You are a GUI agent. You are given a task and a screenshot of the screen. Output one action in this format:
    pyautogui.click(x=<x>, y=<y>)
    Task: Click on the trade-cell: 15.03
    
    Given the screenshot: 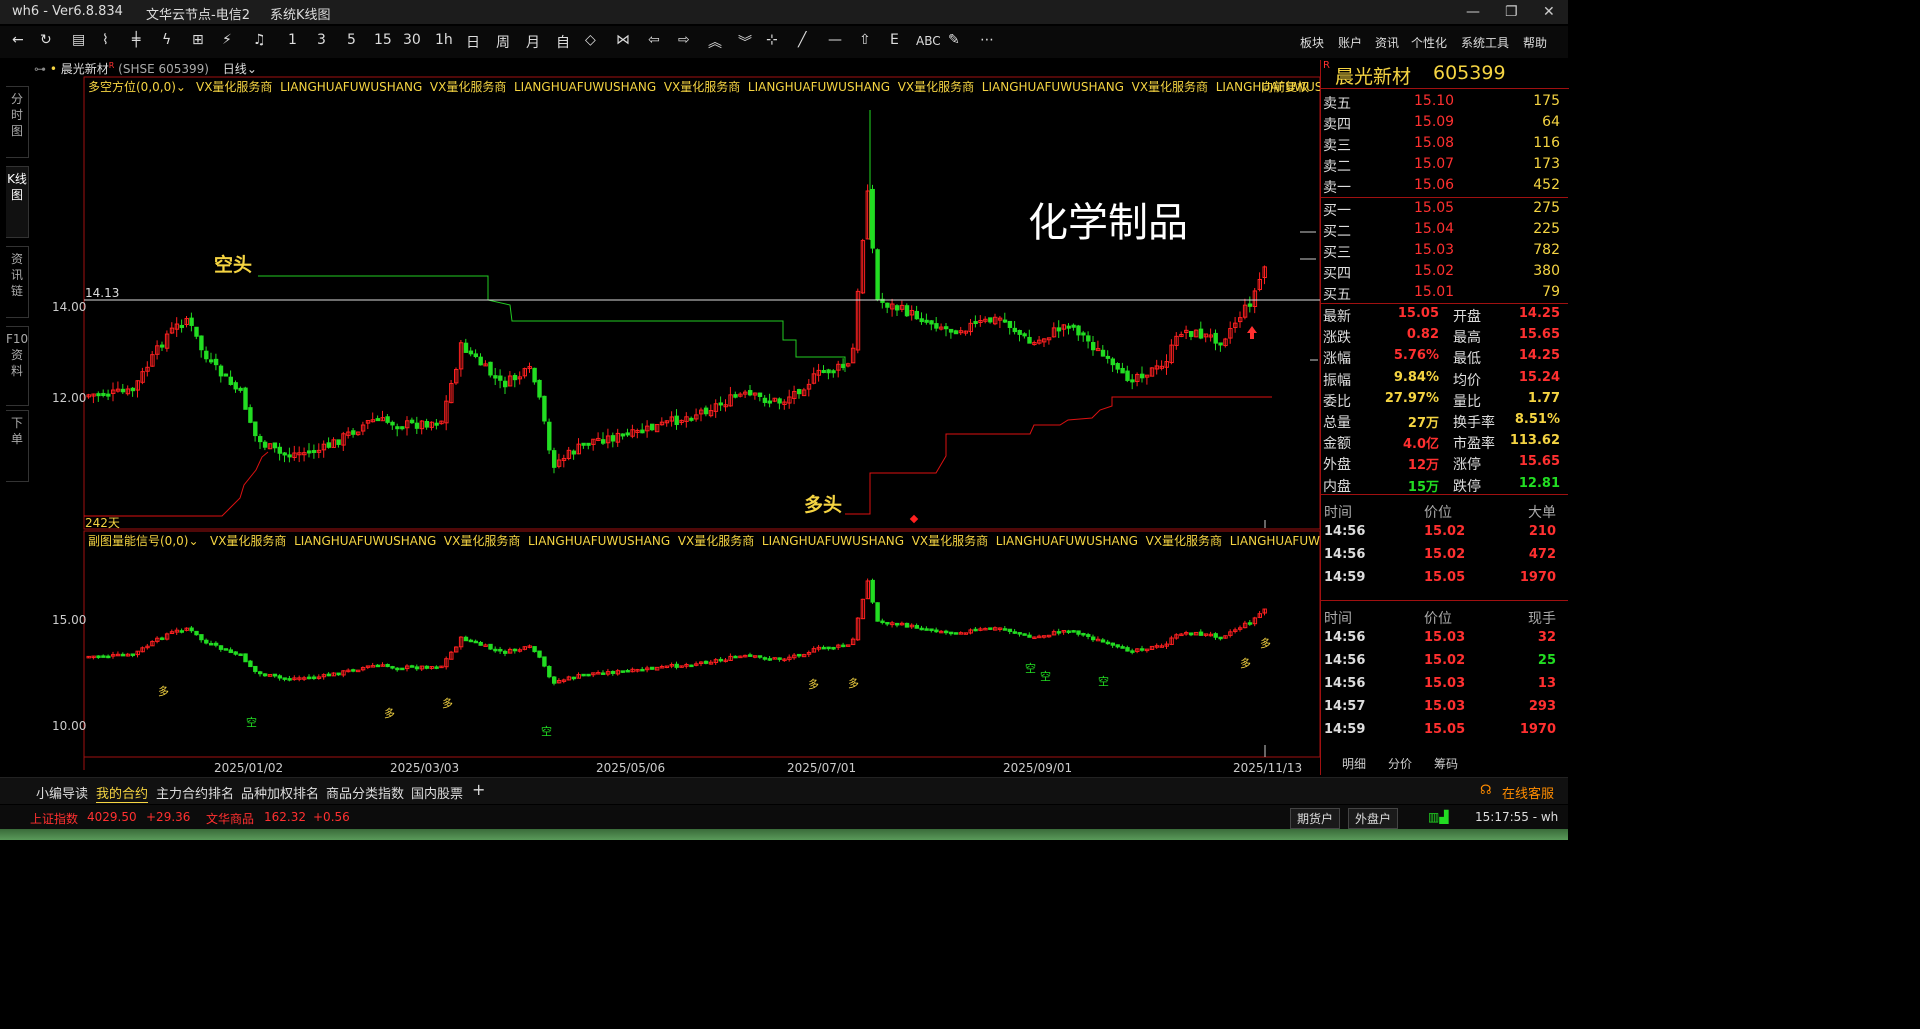 What is the action you would take?
    pyautogui.click(x=1445, y=637)
    